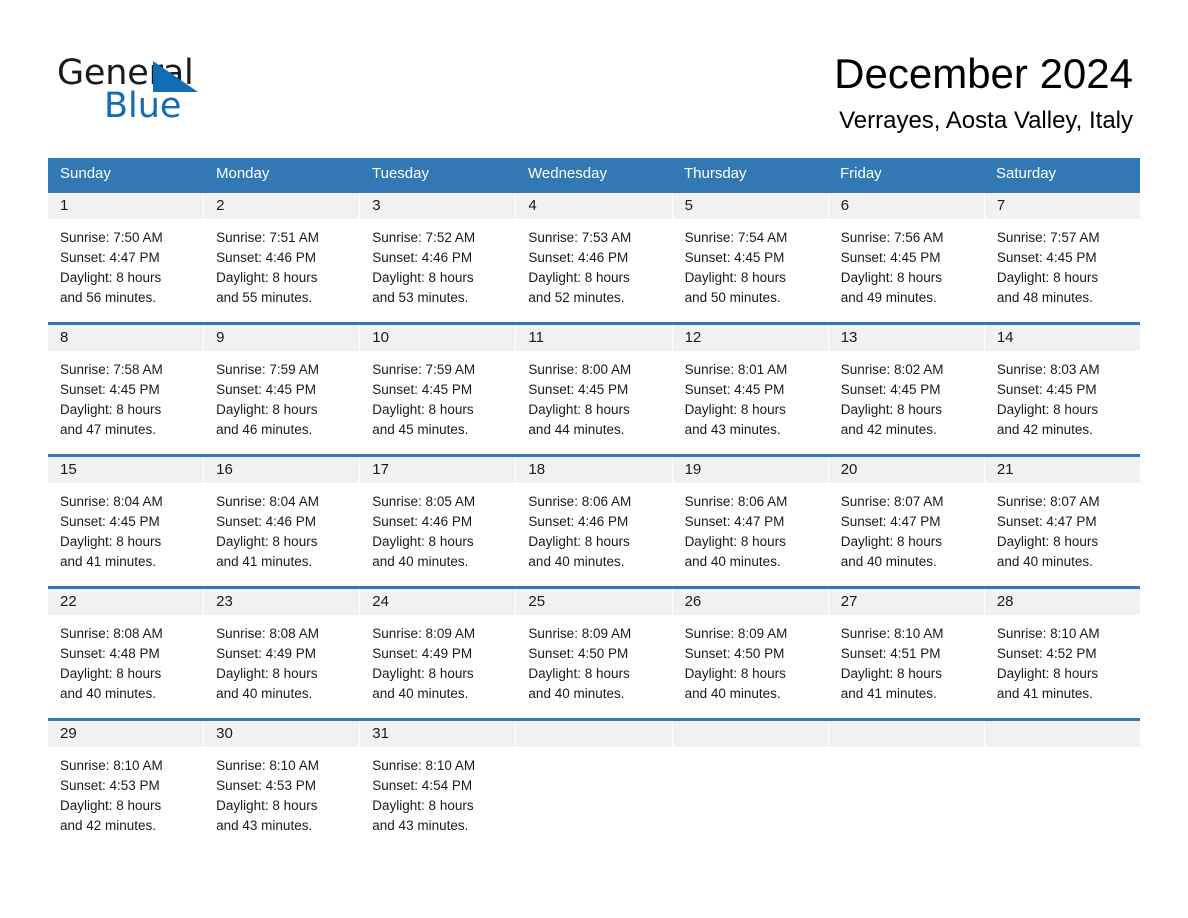 The height and width of the screenshot is (918, 1188). What do you see at coordinates (522, 733) in the screenshot?
I see `day-number` at bounding box center [522, 733].